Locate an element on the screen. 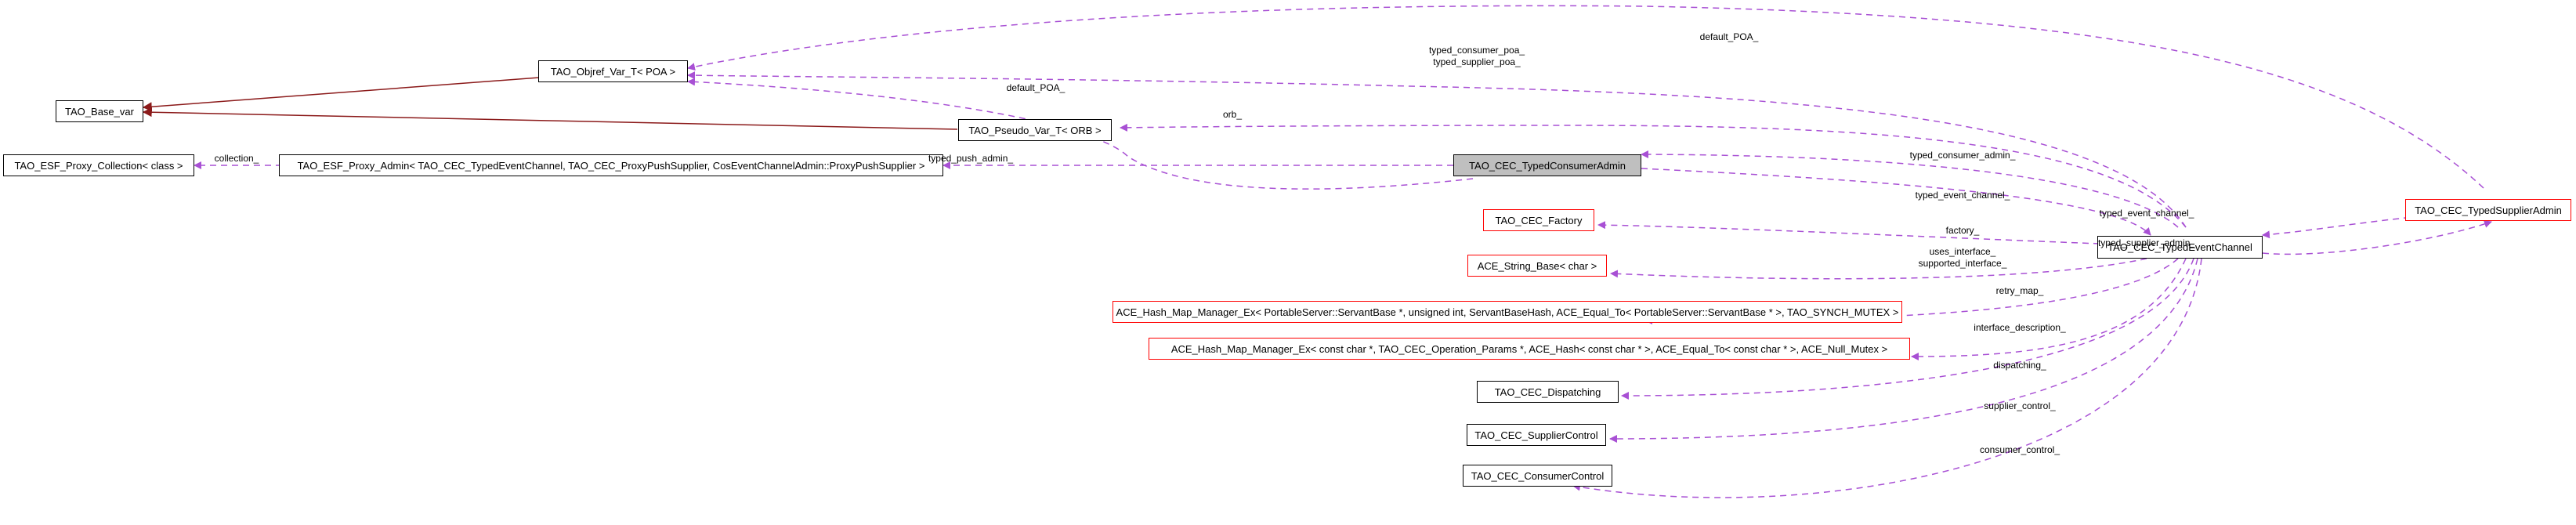  edge-label-typed-supplier-poa: typed_supplier_poa_ is located at coordinates (1477, 61).